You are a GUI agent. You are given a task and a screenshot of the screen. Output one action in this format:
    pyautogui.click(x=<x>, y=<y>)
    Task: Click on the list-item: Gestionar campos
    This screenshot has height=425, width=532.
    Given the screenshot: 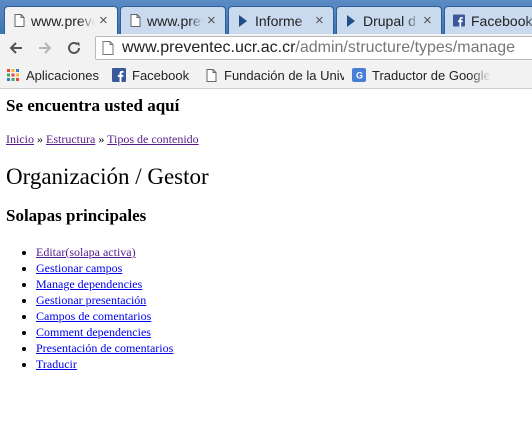 What is the action you would take?
    pyautogui.click(x=104, y=268)
    